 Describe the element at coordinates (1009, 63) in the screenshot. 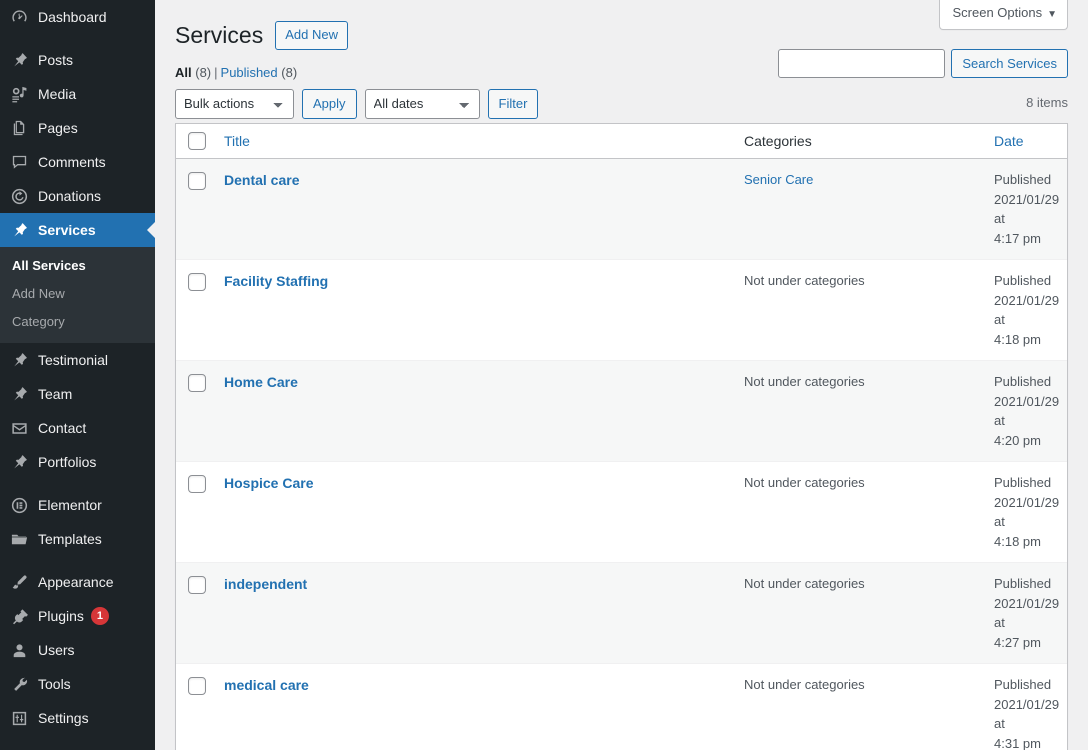

I see `search-submit-button: Search Services` at that location.